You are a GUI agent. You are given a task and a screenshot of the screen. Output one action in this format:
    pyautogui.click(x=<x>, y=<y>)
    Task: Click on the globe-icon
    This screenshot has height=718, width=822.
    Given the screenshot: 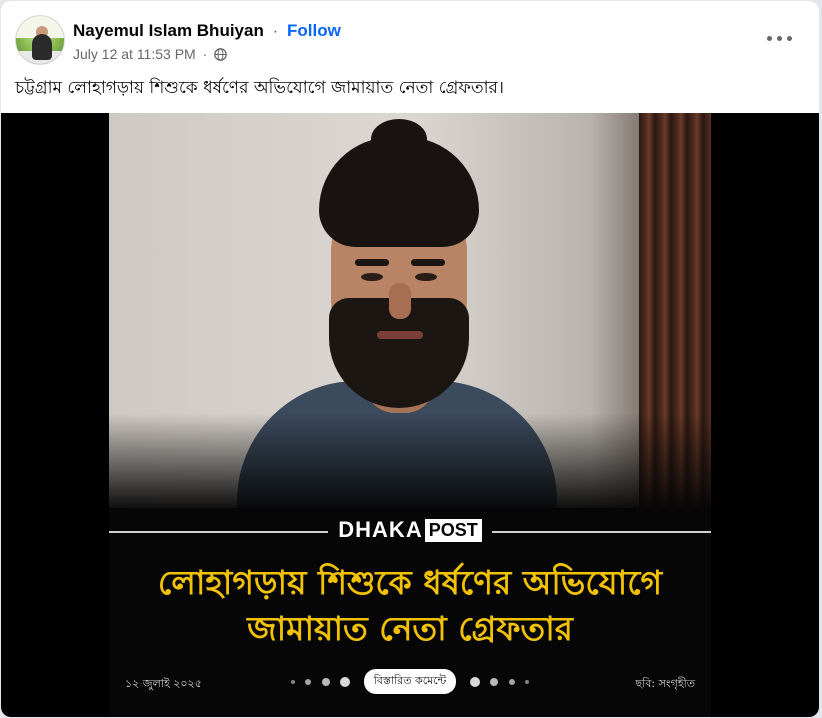 What is the action you would take?
    pyautogui.click(x=220, y=54)
    